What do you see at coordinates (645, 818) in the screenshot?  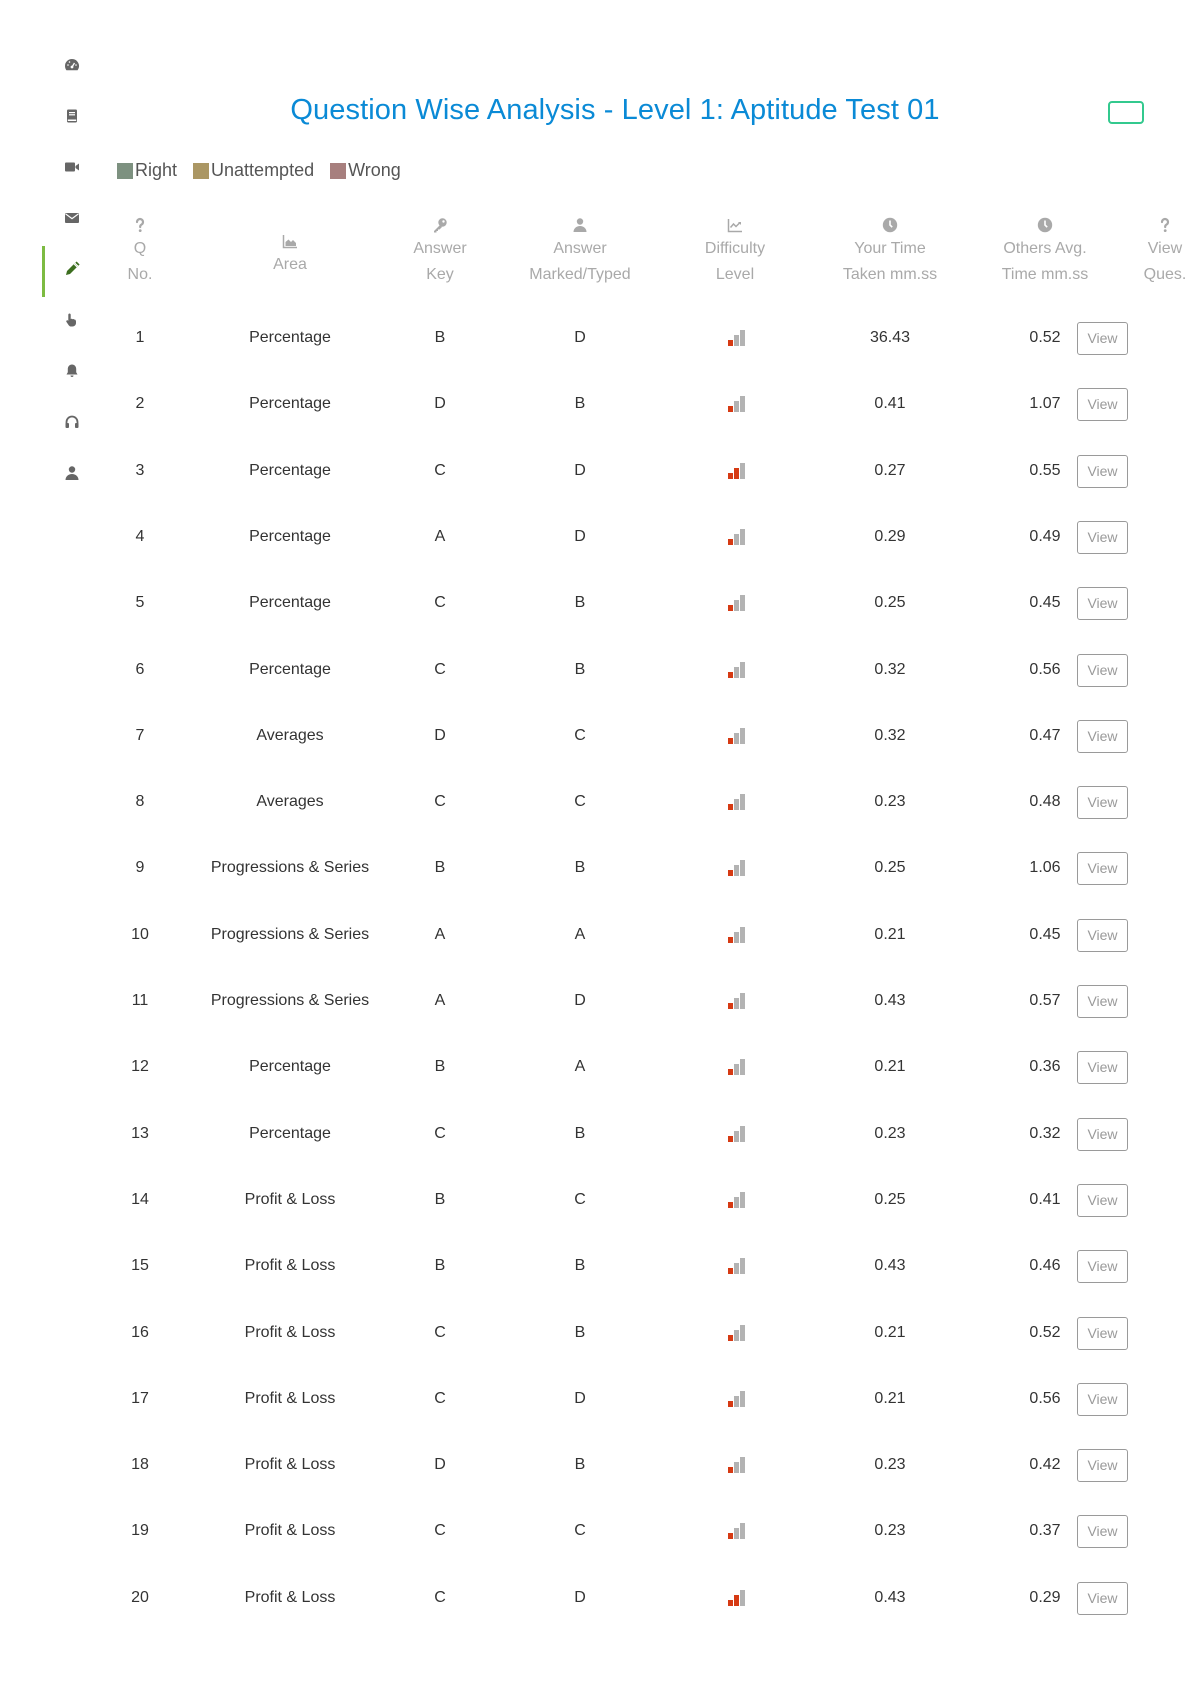 I see `table-row: 8 Averages C C 0.23 0.48 View` at bounding box center [645, 818].